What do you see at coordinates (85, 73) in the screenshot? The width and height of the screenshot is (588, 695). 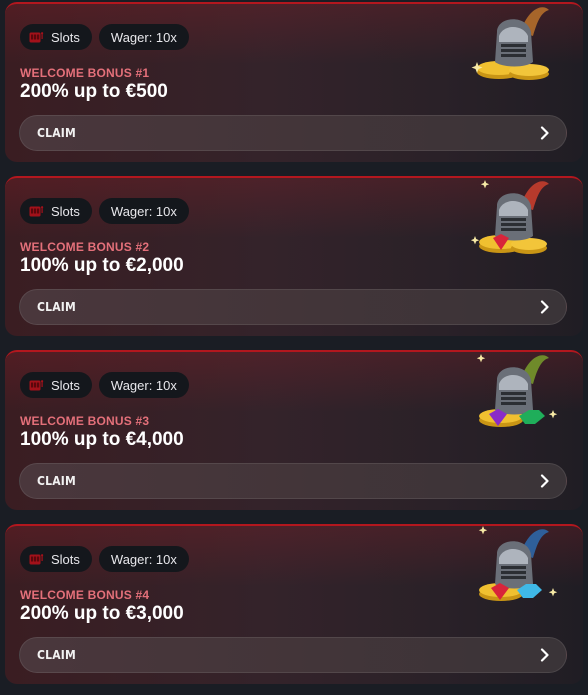 I see `bonus-label: WELCOME BONUS #1` at bounding box center [85, 73].